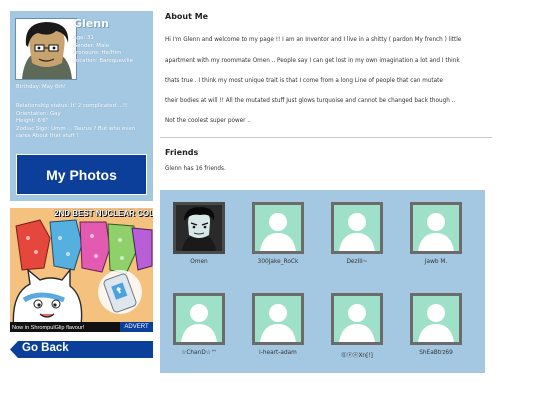 This screenshot has height=405, width=540. What do you see at coordinates (436, 353) in the screenshot?
I see `friend-name: ShEaBtrz69` at bounding box center [436, 353].